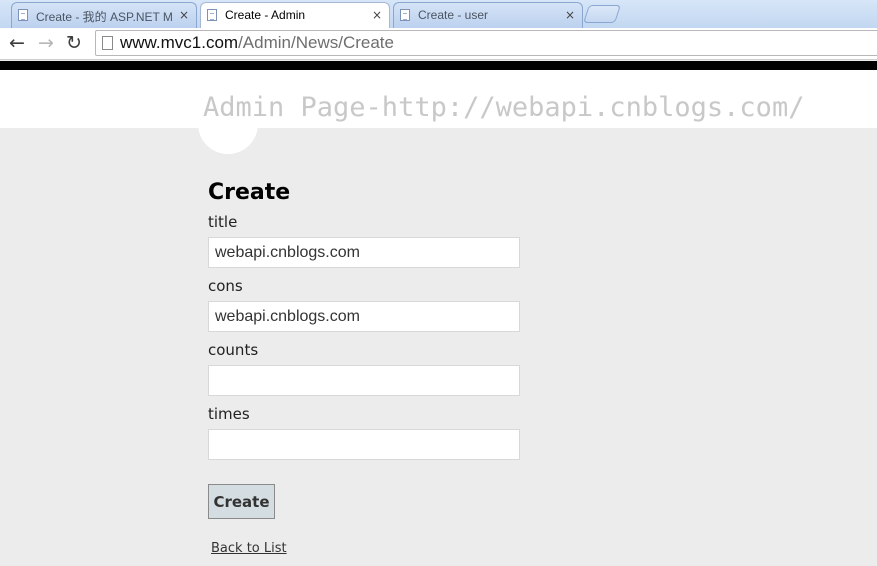 Image resolution: width=877 pixels, height=566 pixels. I want to click on cons-label: cons, so click(225, 286).